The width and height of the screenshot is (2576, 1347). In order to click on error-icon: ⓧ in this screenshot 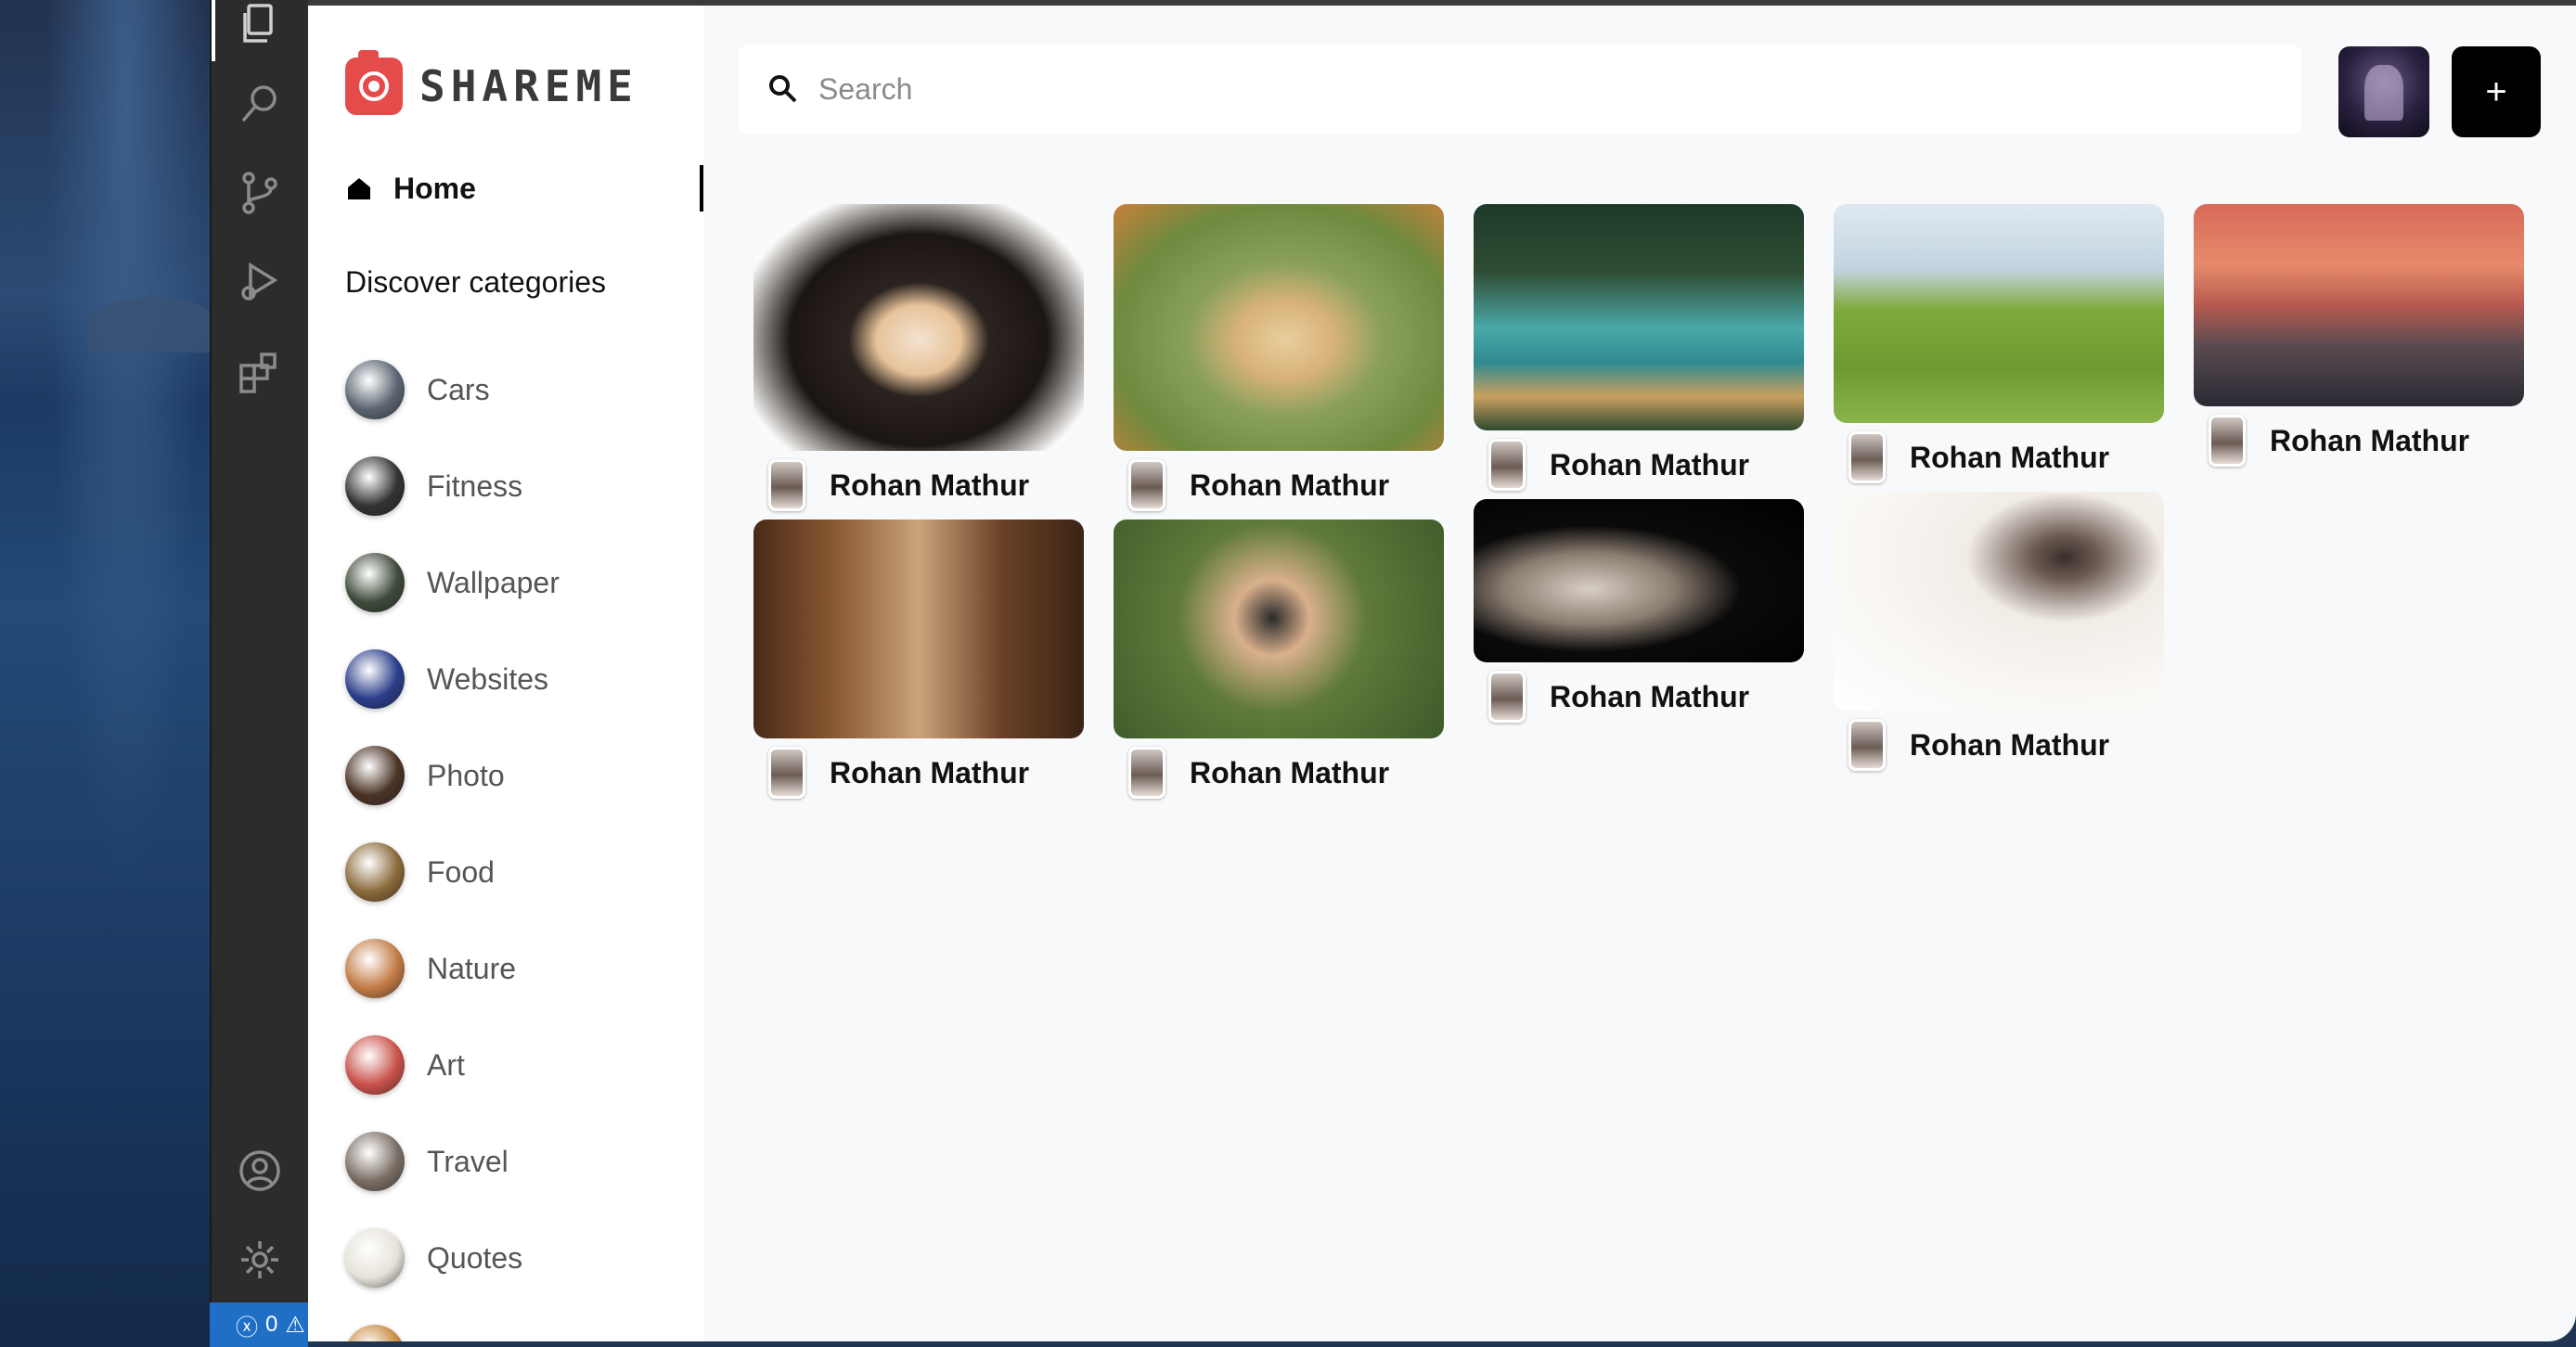, I will do `click(247, 1328)`.